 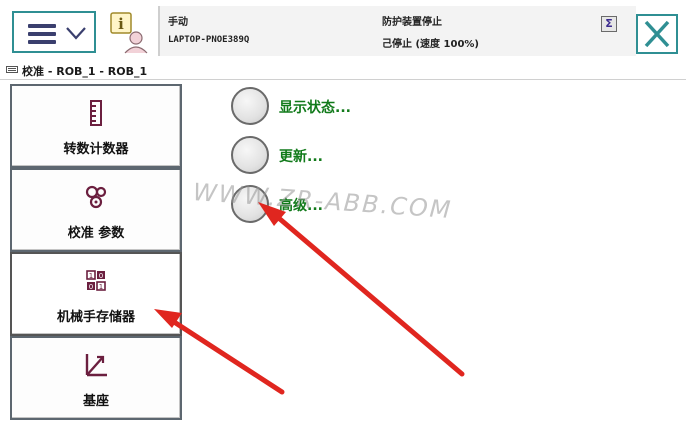 I want to click on keyboard-icon, so click(x=12, y=69).